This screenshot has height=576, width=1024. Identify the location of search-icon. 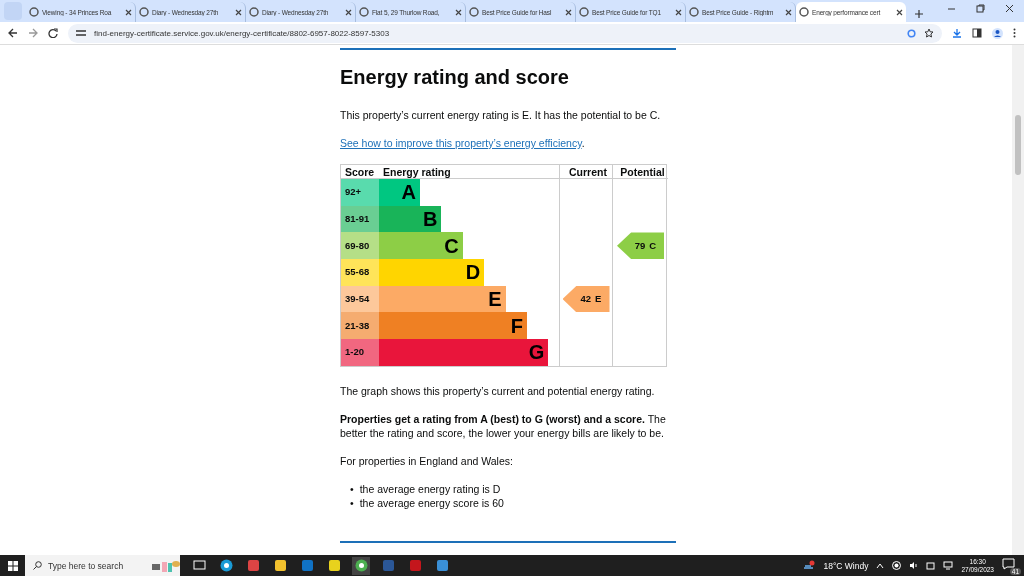
(37, 565).